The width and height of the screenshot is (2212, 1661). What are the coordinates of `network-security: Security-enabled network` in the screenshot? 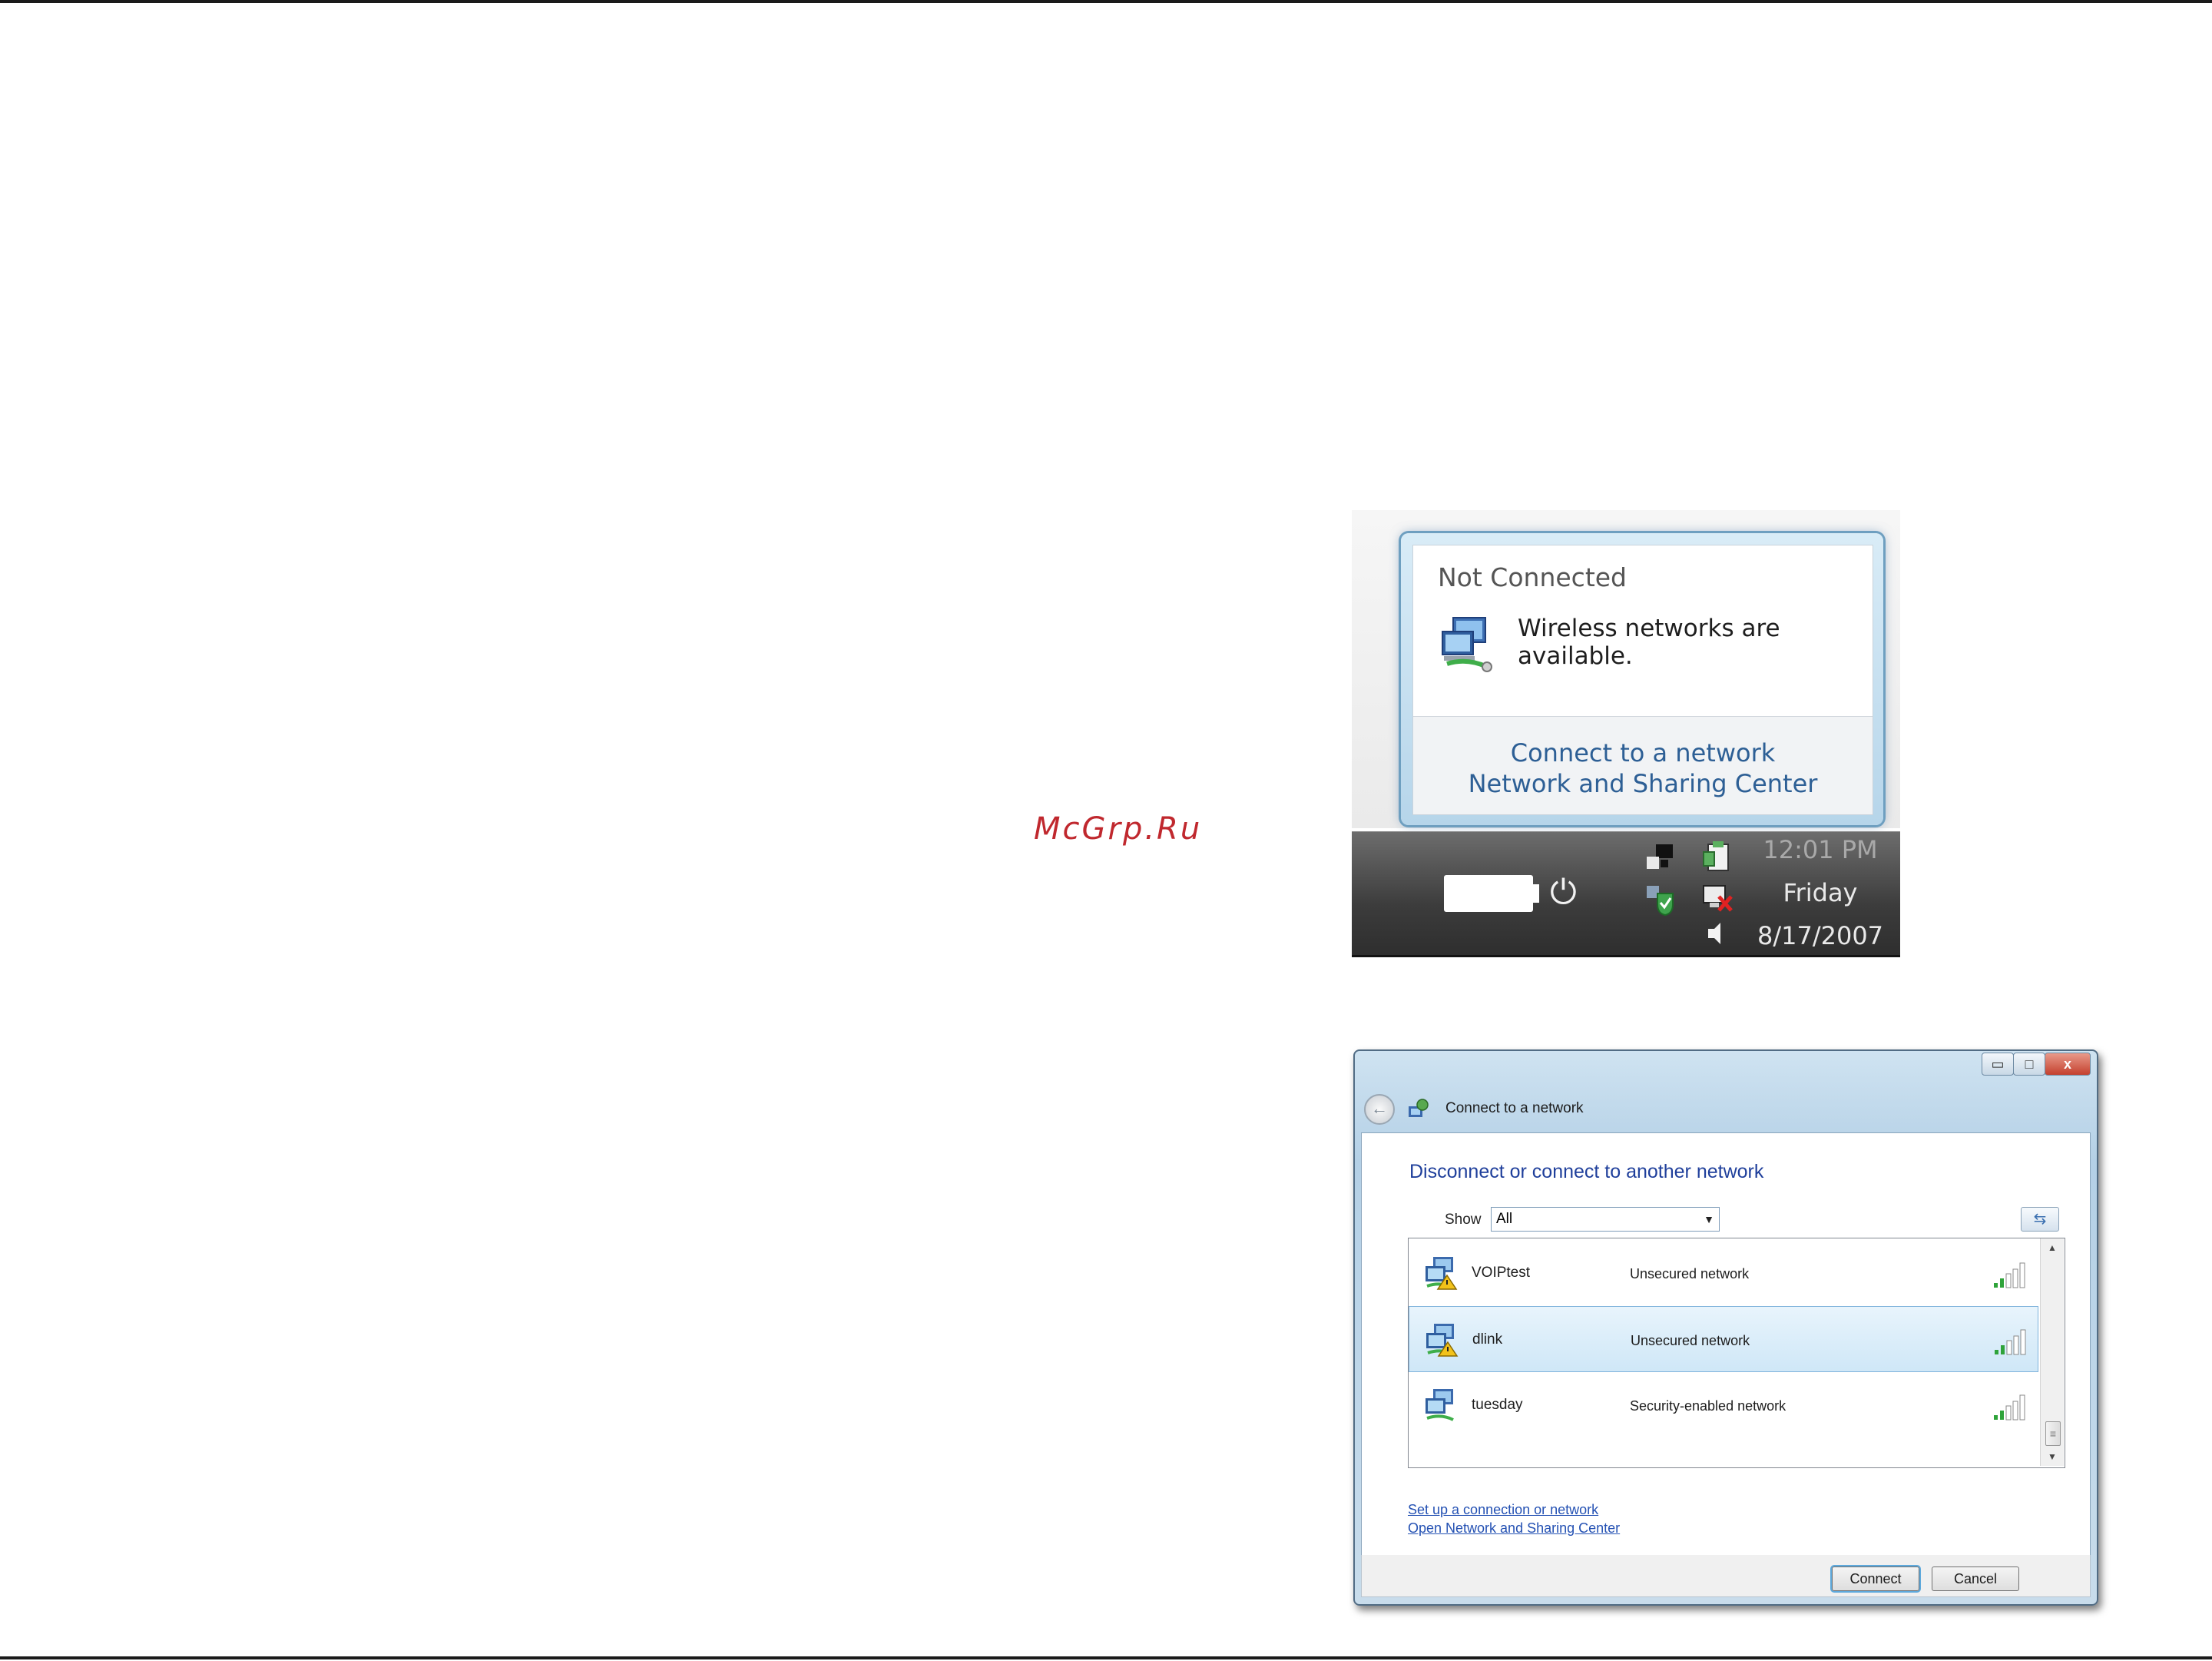 It's located at (1708, 1406).